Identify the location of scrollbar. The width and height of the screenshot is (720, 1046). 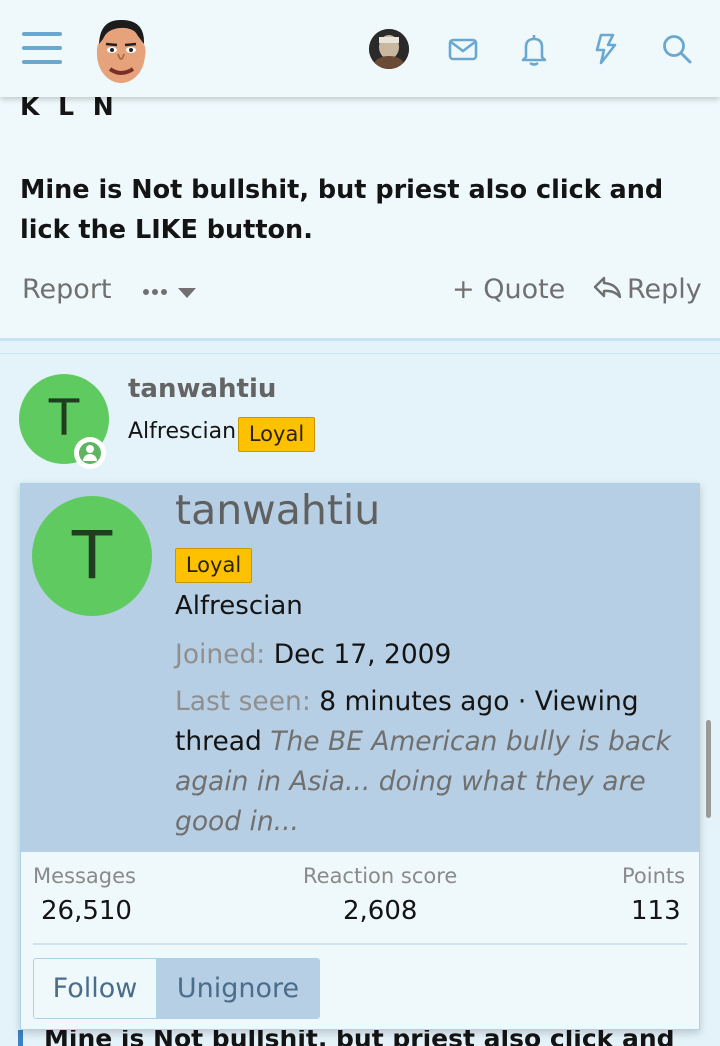
(708, 769).